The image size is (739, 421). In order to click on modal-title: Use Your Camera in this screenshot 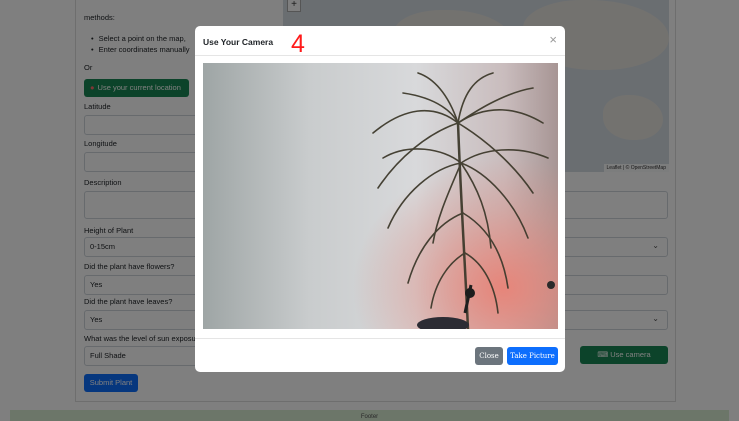, I will do `click(238, 42)`.